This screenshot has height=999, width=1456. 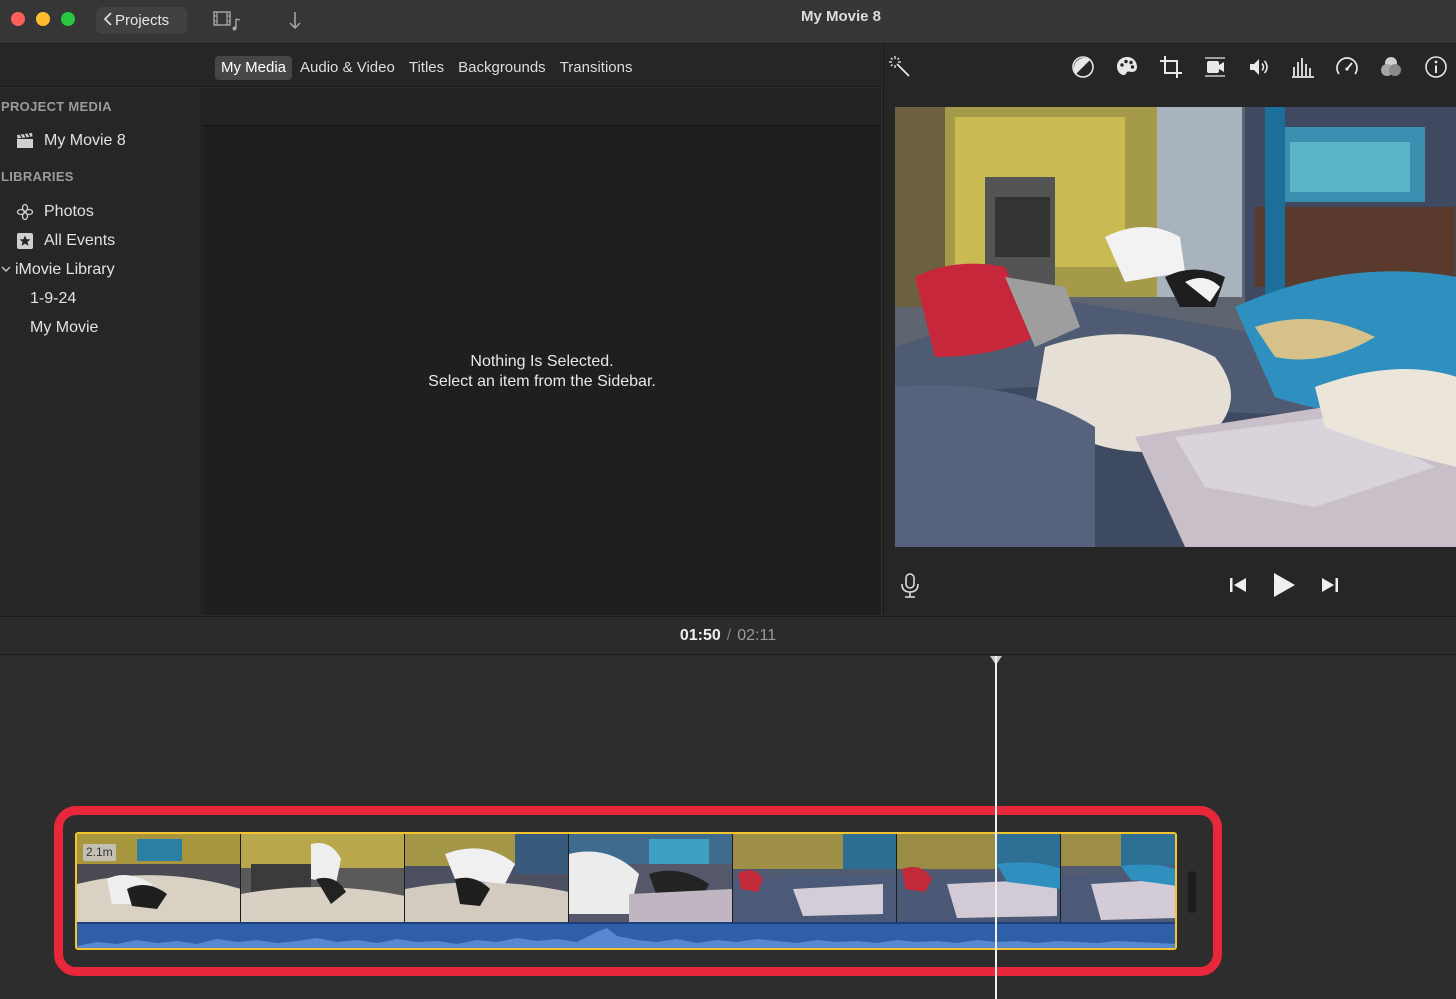 What do you see at coordinates (1192, 892) in the screenshot?
I see `timeline-scroll-handle` at bounding box center [1192, 892].